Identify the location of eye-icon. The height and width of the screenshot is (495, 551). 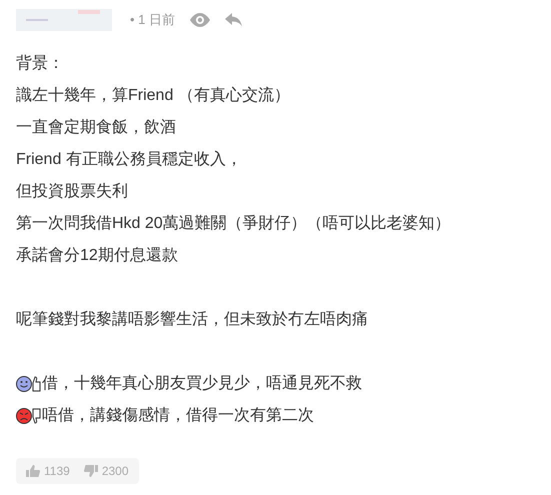
(200, 20).